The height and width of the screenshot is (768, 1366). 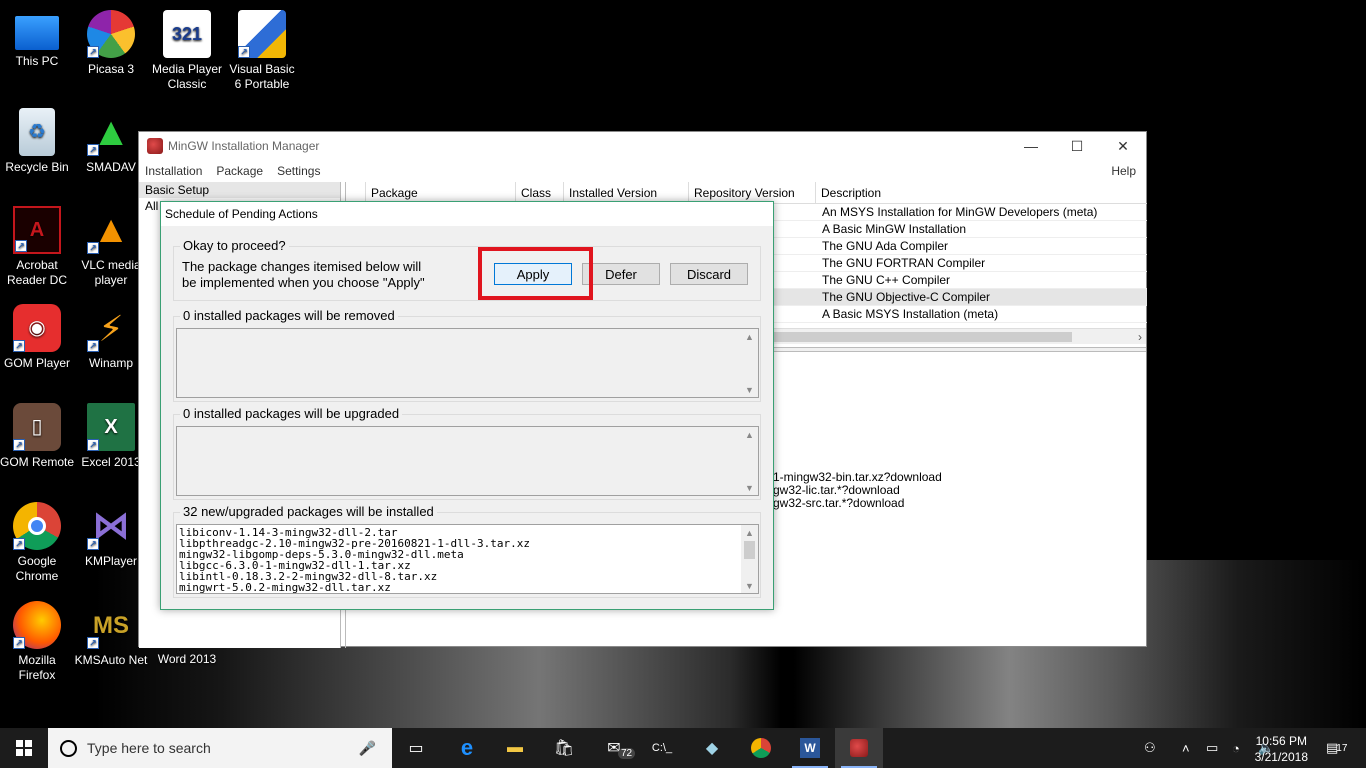 What do you see at coordinates (37, 625) in the screenshot?
I see `firefox-icon: ↗` at bounding box center [37, 625].